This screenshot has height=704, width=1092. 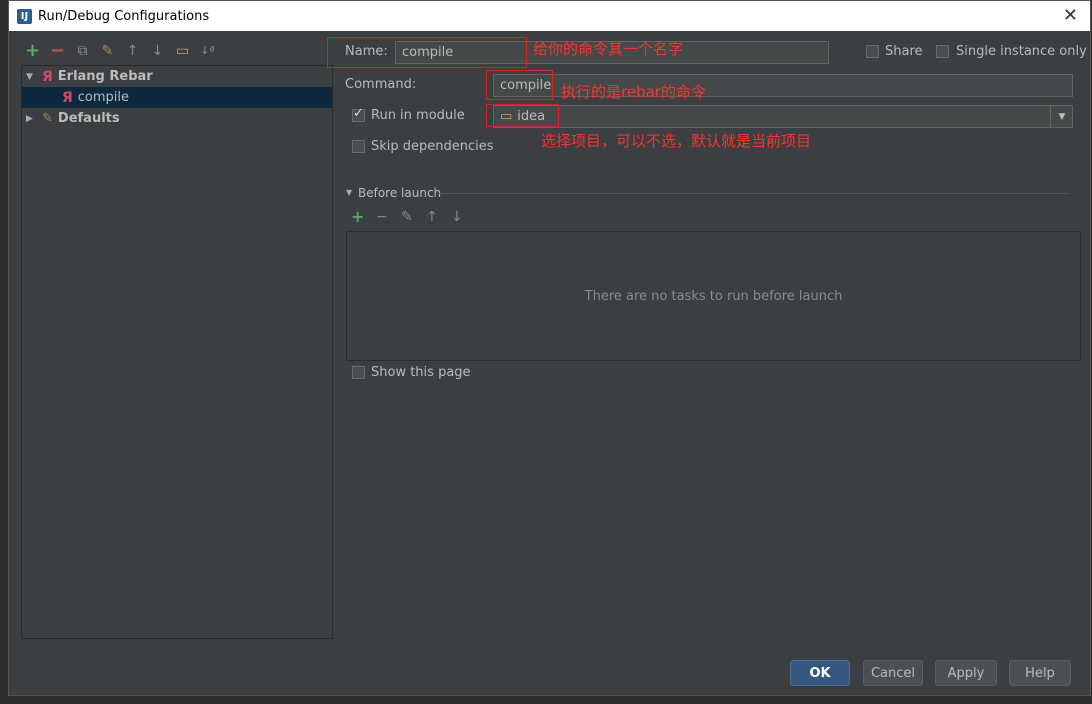 I want to click on share-checkbox, so click(x=872, y=51).